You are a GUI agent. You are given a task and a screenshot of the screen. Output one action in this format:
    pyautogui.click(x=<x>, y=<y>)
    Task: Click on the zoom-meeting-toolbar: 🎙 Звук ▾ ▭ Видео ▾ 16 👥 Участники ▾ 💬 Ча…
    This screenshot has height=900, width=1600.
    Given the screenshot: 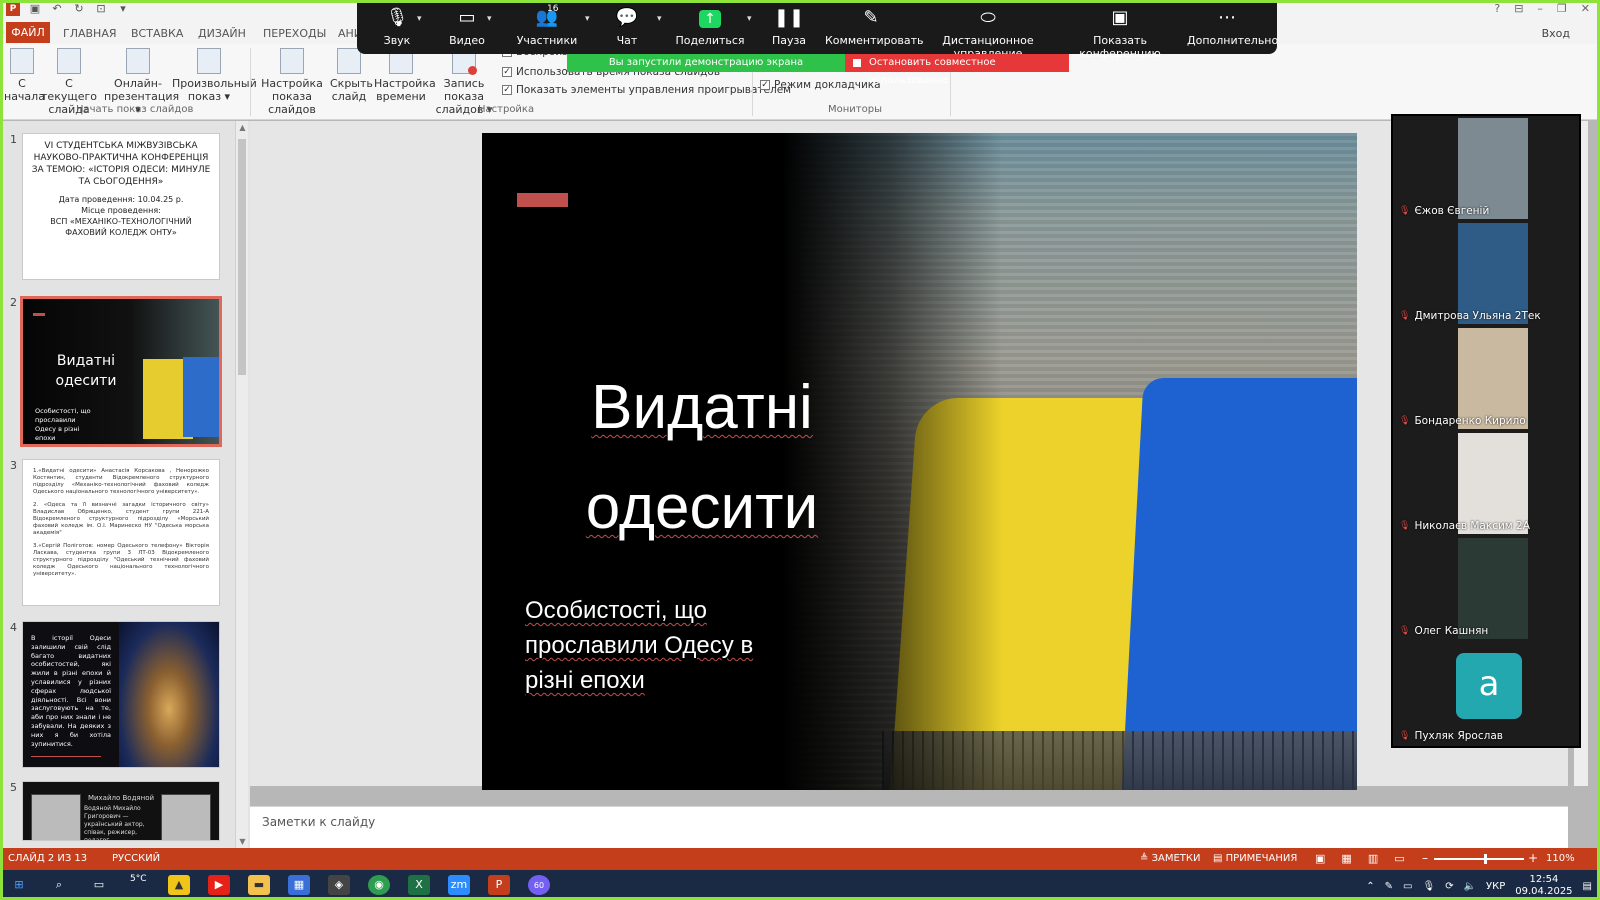 What is the action you would take?
    pyautogui.click(x=817, y=30)
    